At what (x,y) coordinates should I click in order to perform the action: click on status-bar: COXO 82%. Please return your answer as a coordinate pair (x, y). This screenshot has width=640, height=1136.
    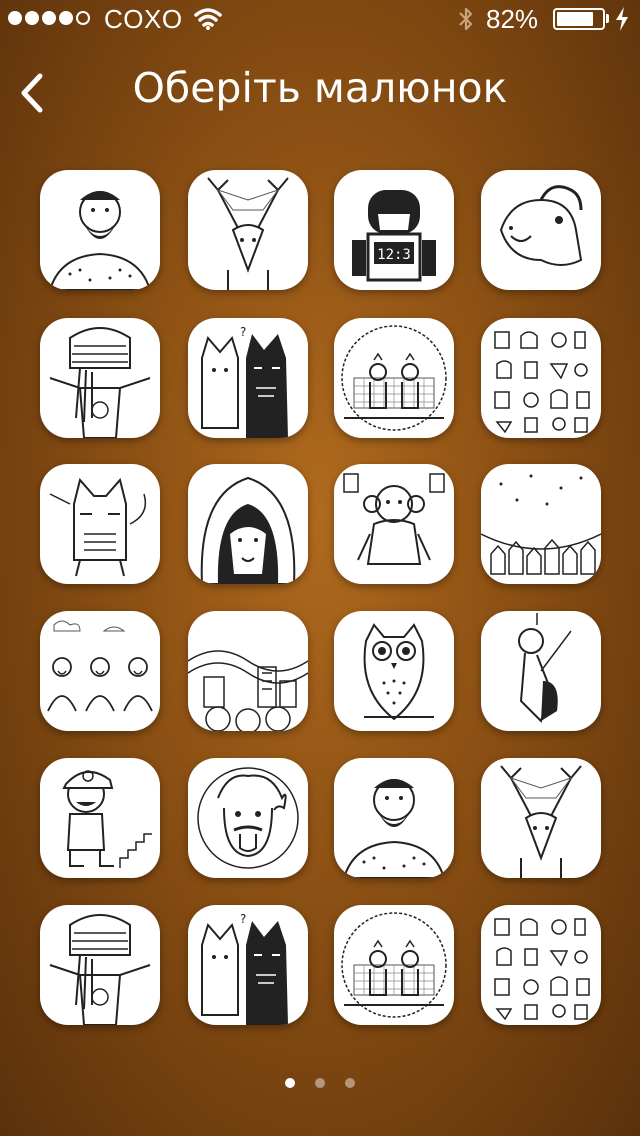
    Looking at the image, I should click on (320, 19).